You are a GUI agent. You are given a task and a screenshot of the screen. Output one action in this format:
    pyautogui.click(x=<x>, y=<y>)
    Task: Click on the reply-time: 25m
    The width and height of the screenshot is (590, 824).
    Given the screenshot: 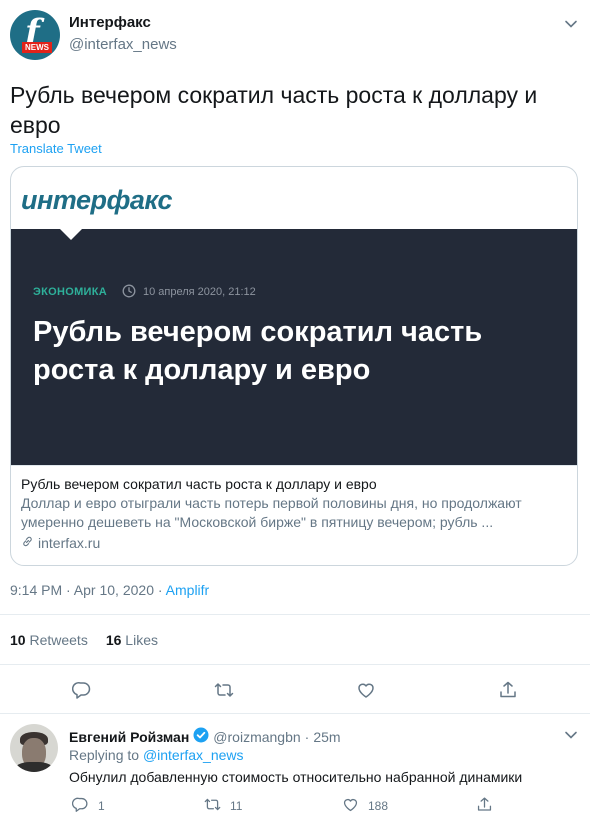 What is the action you would take?
    pyautogui.click(x=326, y=737)
    